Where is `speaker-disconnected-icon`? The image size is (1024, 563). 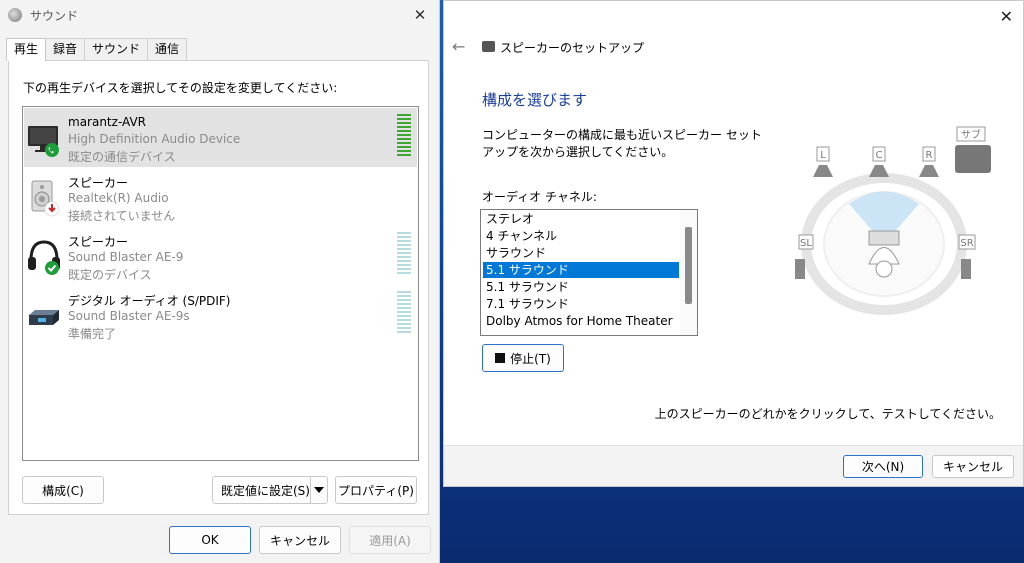
speaker-disconnected-icon is located at coordinates (45, 198).